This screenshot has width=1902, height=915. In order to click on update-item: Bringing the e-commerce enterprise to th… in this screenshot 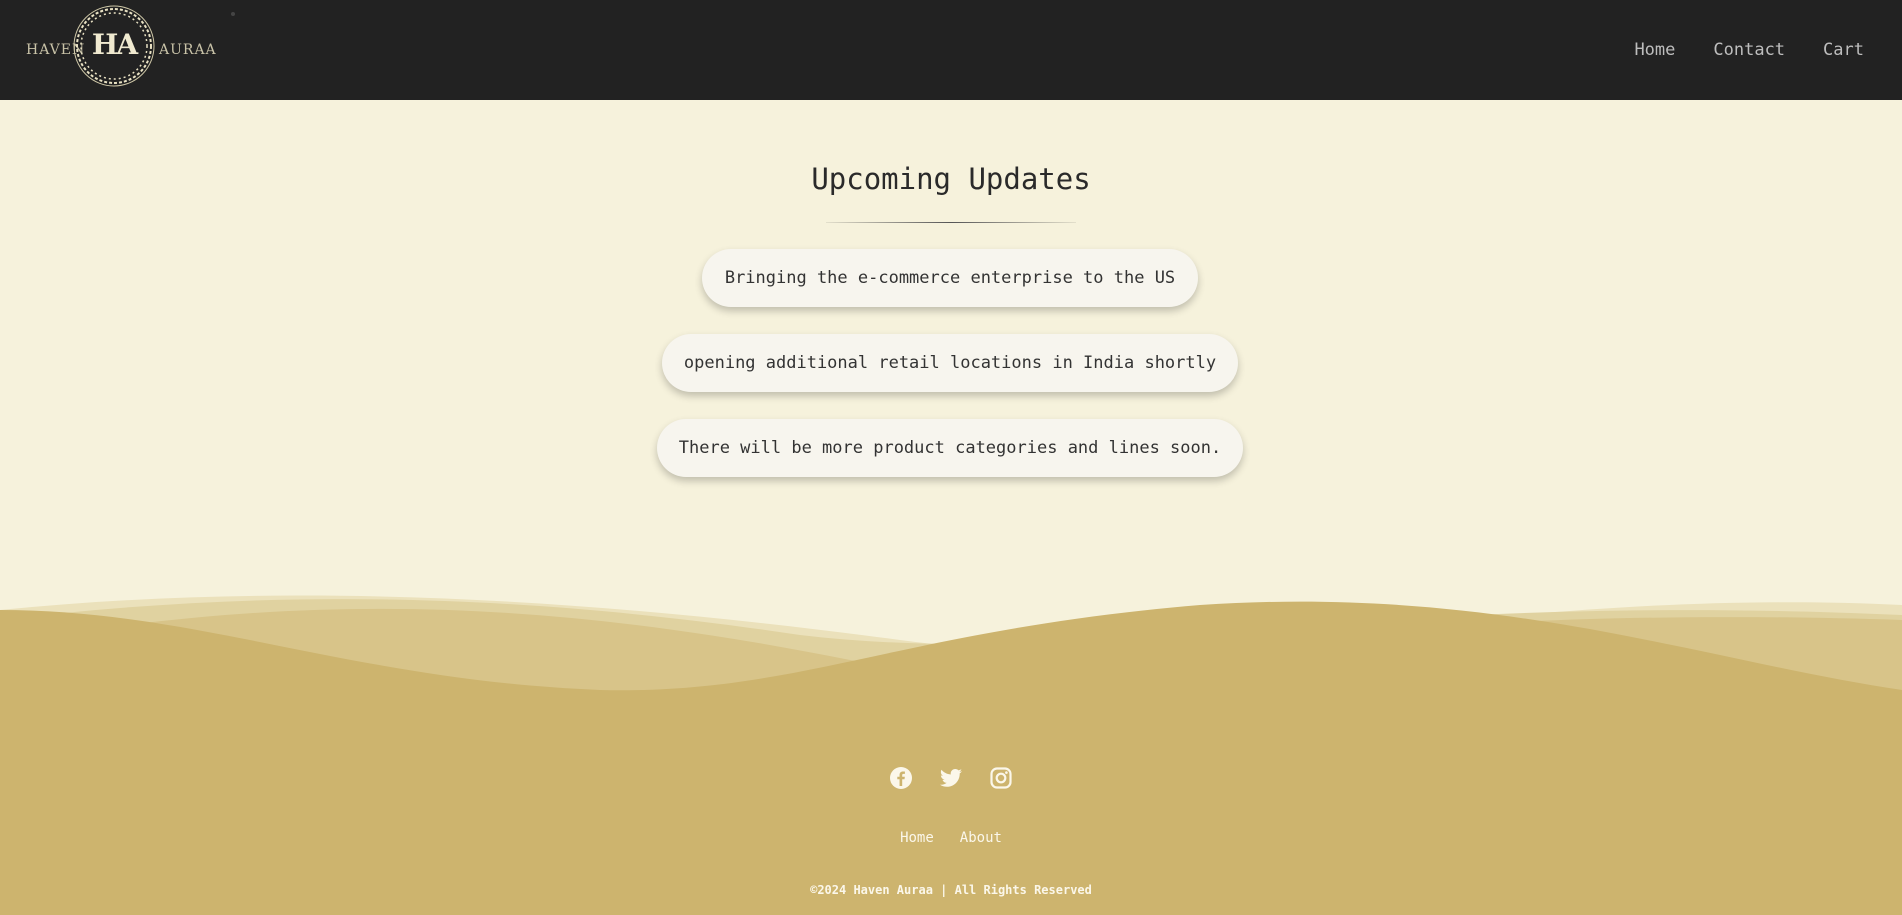, I will do `click(950, 278)`.